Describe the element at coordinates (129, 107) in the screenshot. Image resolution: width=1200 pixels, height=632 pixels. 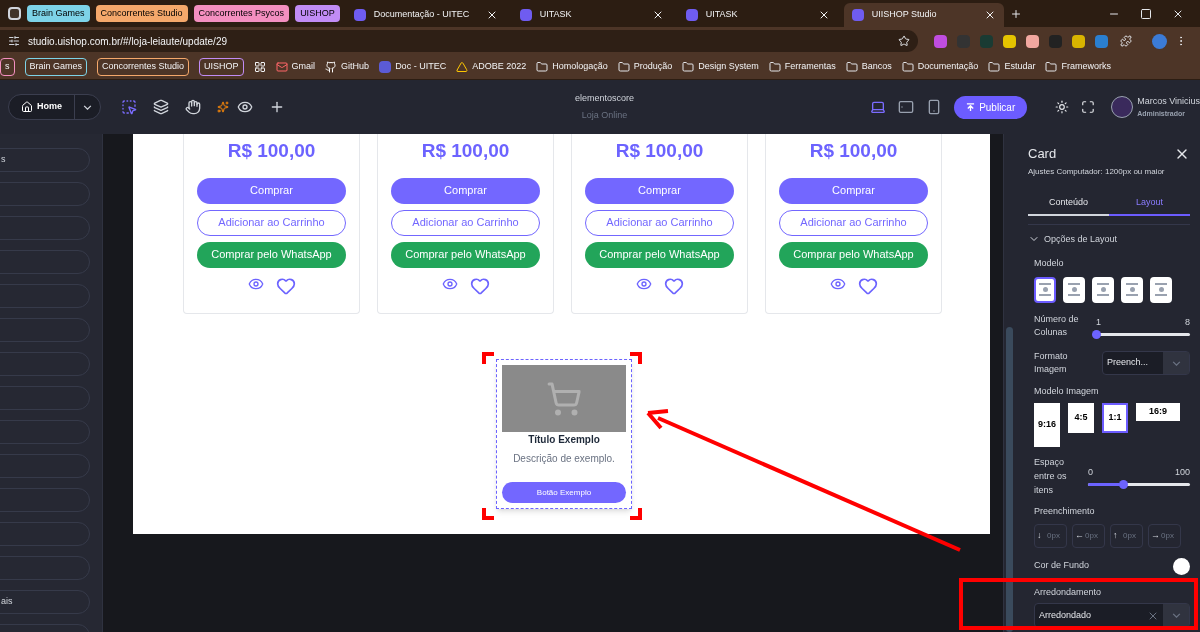
I see `select-tool-icon` at that location.